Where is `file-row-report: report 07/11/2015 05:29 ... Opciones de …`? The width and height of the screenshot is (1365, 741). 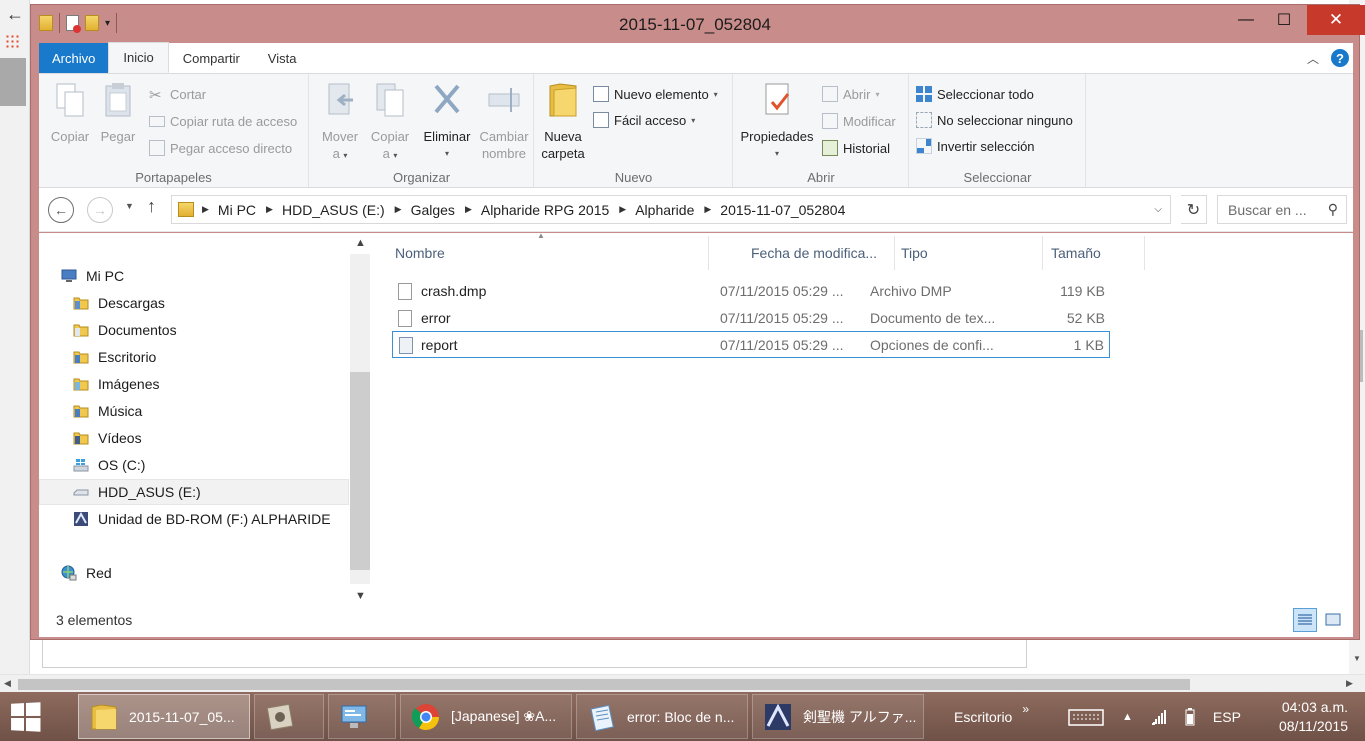 file-row-report: report 07/11/2015 05:29 ... Opciones de … is located at coordinates (751, 344).